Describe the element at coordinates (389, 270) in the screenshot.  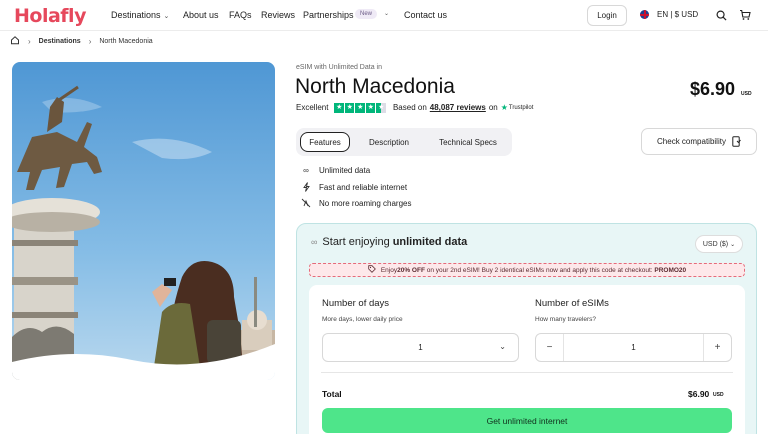
I see `promo-text-1: Enjoy` at that location.